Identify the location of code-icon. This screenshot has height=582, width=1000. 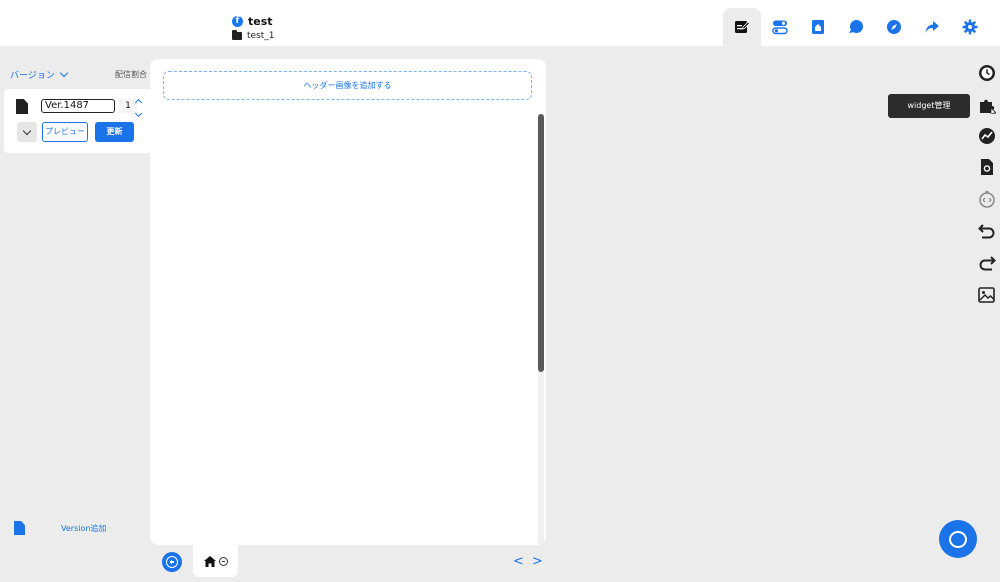
(987, 199).